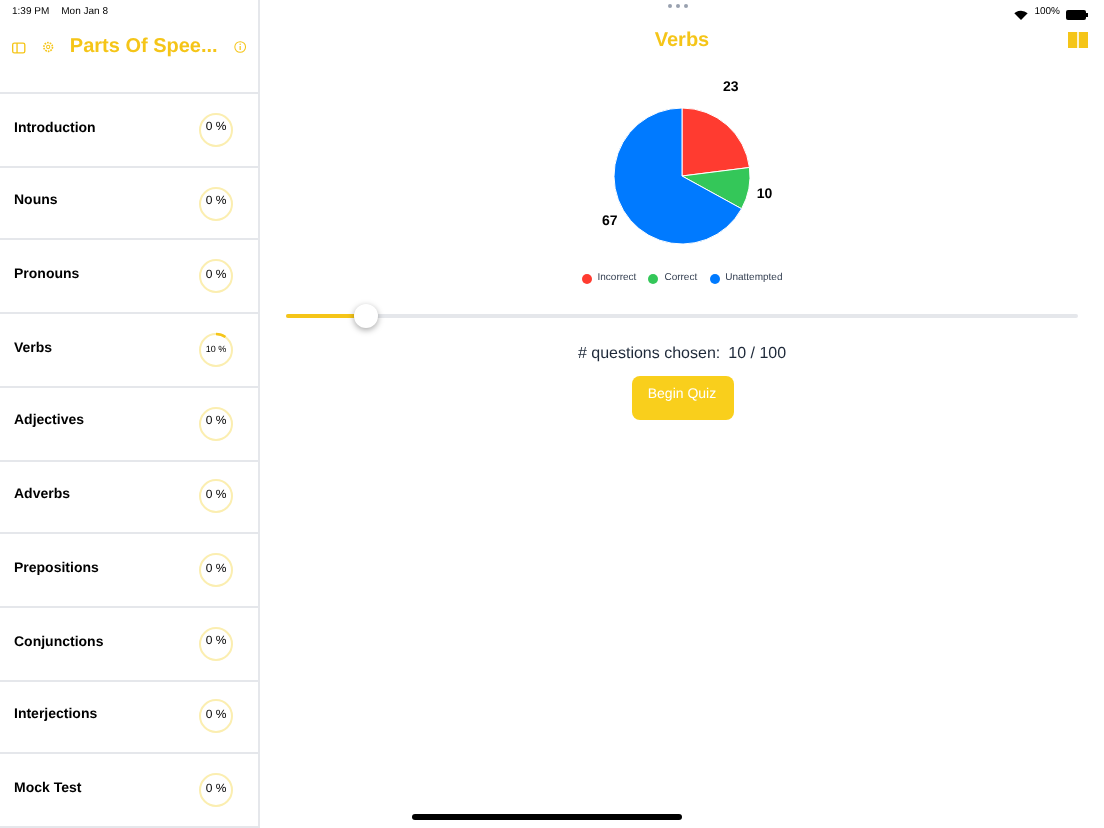 Image resolution: width=1104 pixels, height=828 pixels. What do you see at coordinates (757, 353) in the screenshot?
I see `questions-value: 10 / 100` at bounding box center [757, 353].